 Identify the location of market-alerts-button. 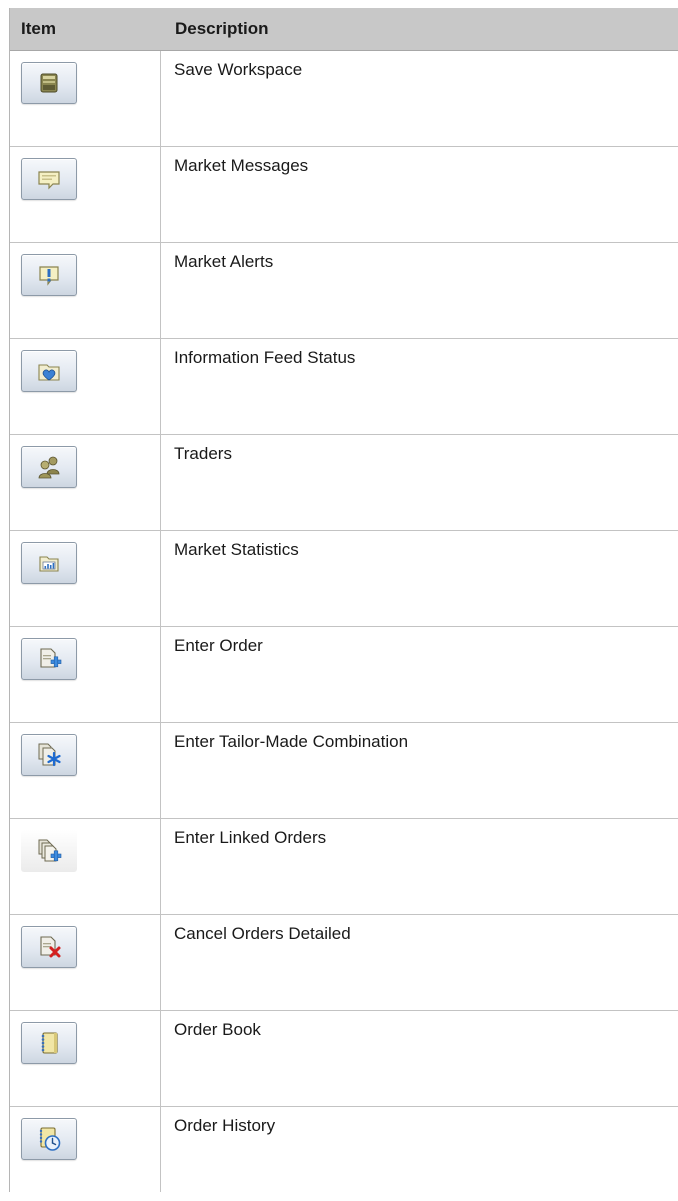
(49, 275).